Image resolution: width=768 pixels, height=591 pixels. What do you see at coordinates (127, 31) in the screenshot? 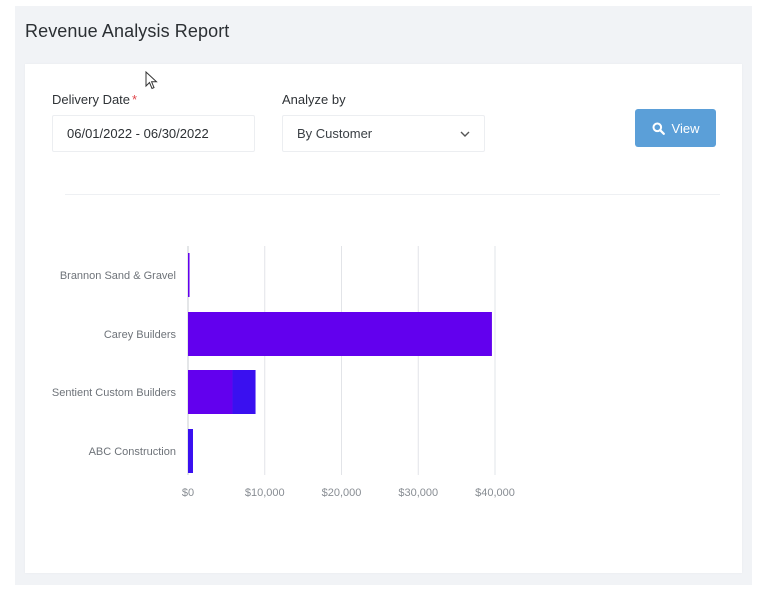
I see `page-title: Revenue Analysis Report` at bounding box center [127, 31].